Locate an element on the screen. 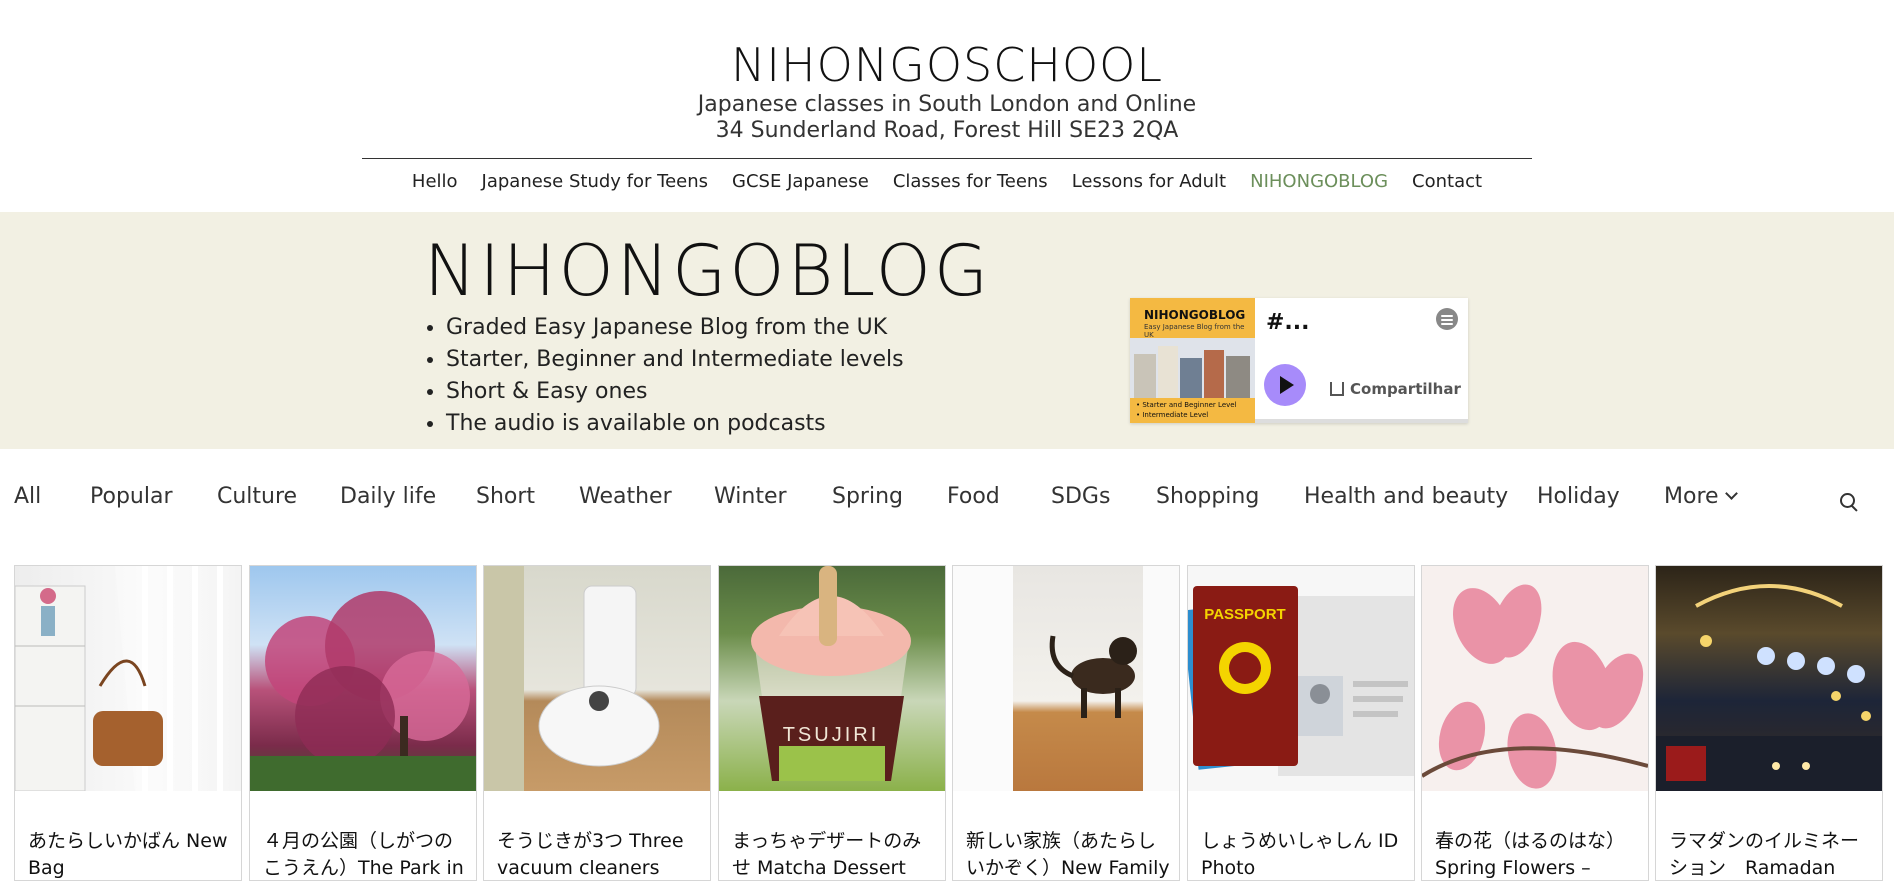 This screenshot has height=881, width=1894. post-title: 新しい家族（あたらしいかぞく）New Family is located at coordinates (1068, 854).